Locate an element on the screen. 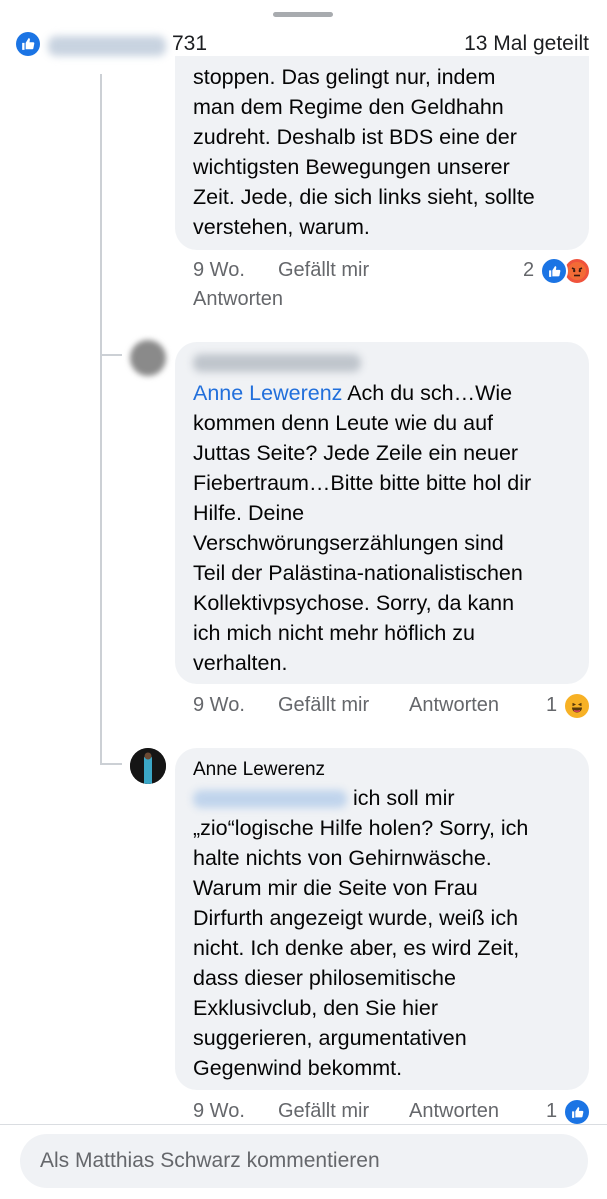 This screenshot has width=607, height=1199. reaction-count: 731 is located at coordinates (189, 44).